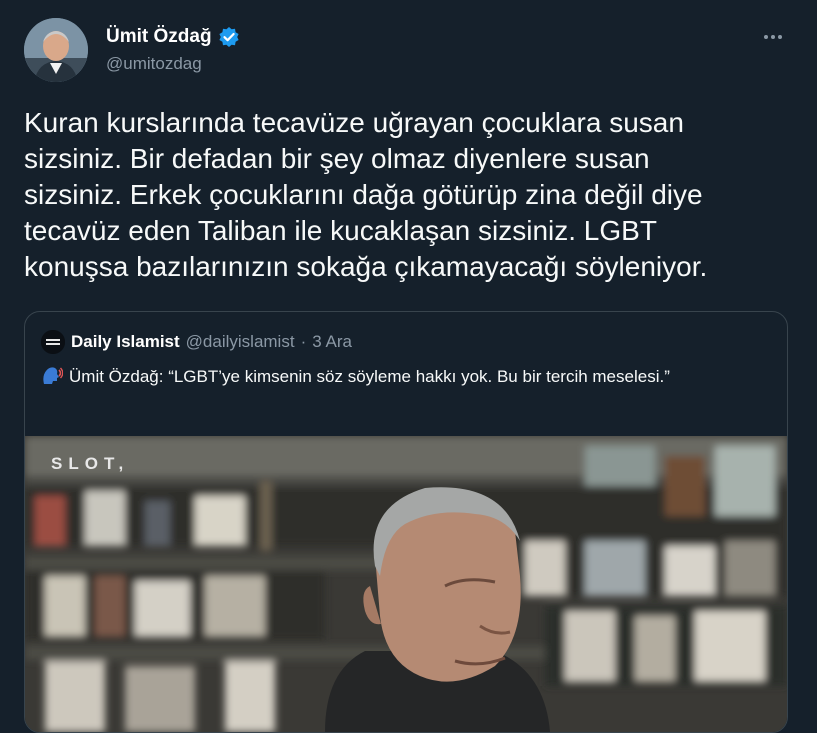  I want to click on more-options-icon, so click(773, 37).